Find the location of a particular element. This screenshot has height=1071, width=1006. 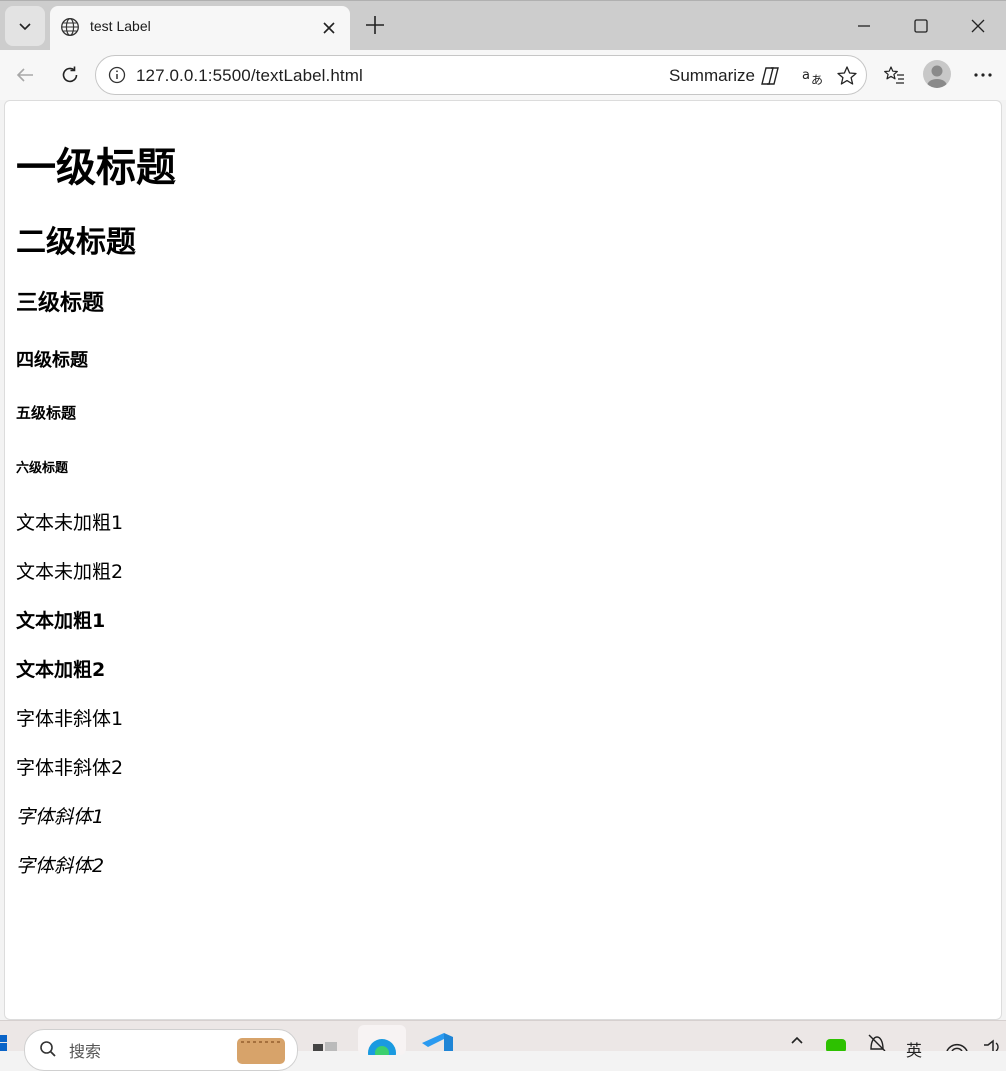

paragraph-normal-2: 文本未加粗2 is located at coordinates (70, 572).